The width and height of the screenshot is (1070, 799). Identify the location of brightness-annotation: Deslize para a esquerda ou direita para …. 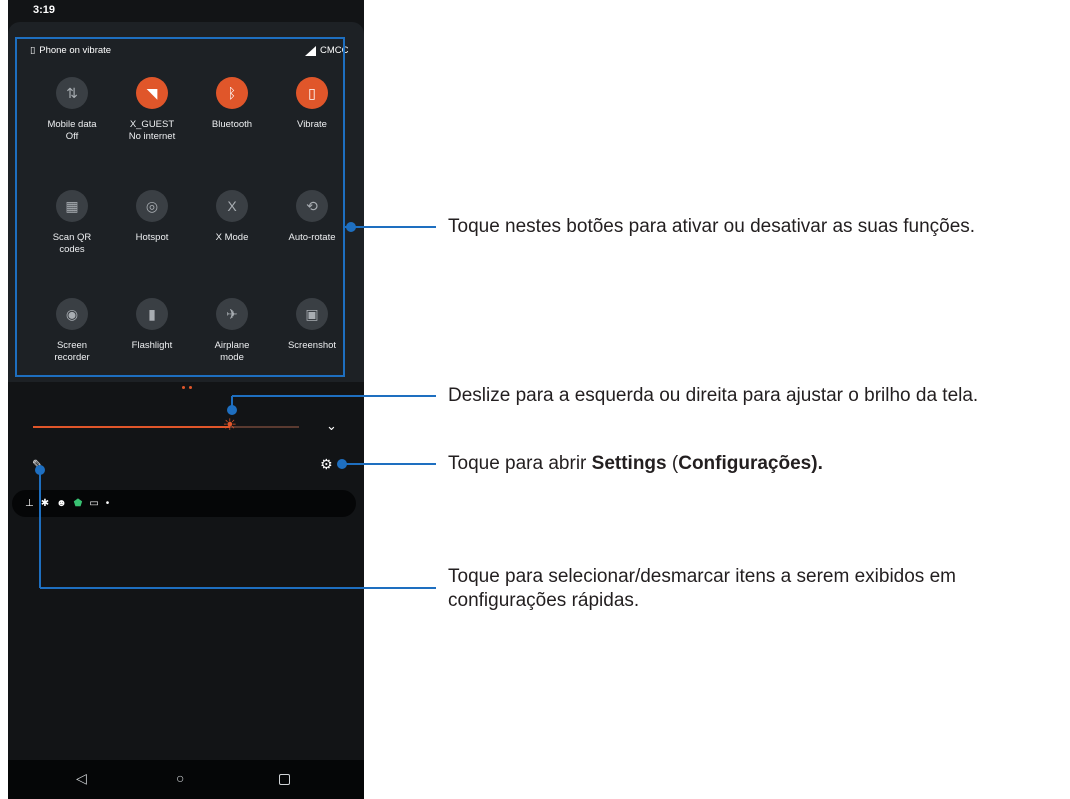
(713, 395).